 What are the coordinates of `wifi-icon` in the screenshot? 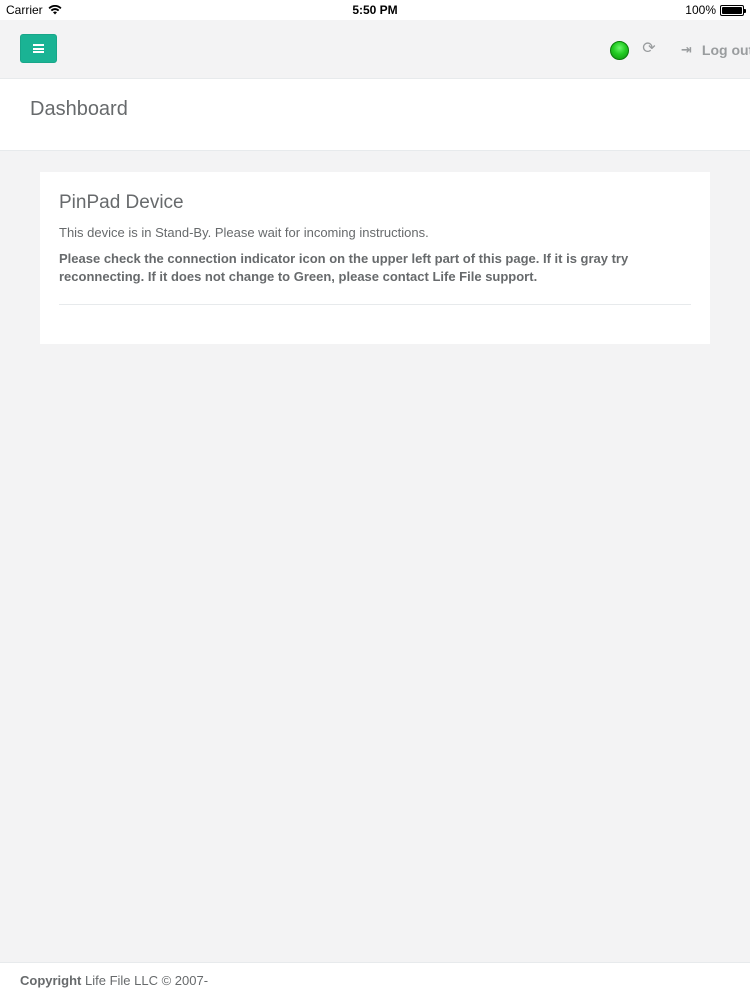 It's located at (55, 10).